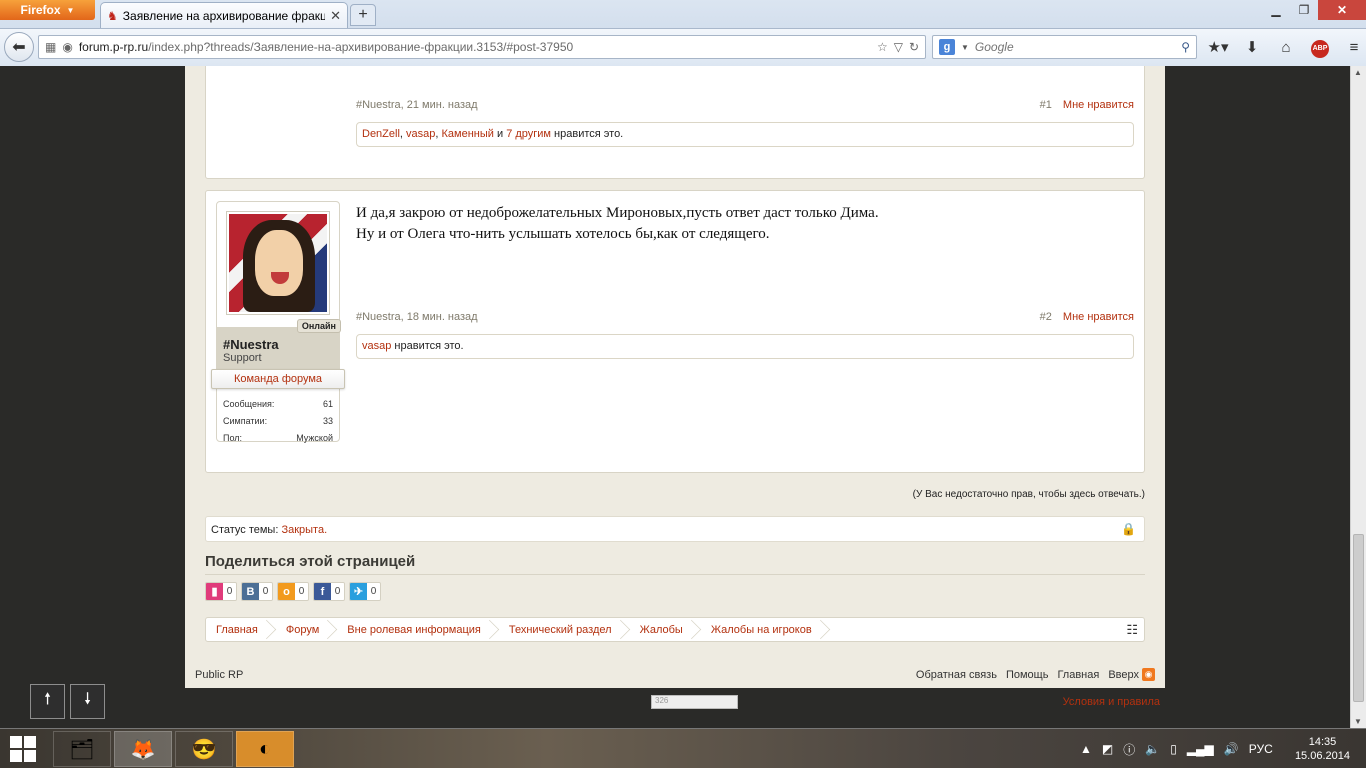 The height and width of the screenshot is (768, 1366). I want to click on online-badge: Онлайн, so click(318, 326).